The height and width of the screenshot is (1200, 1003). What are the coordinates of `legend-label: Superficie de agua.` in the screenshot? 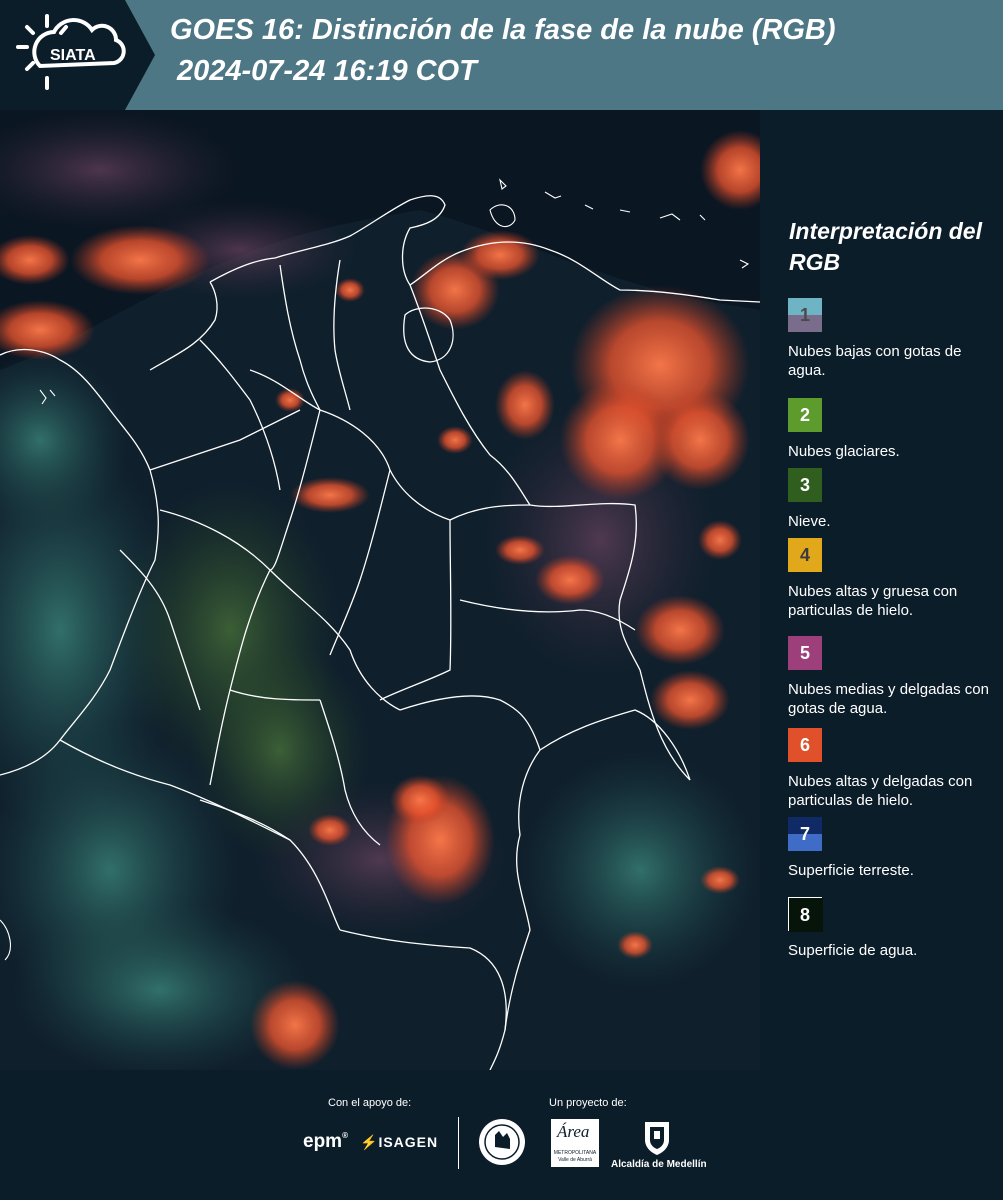 It's located at (853, 950).